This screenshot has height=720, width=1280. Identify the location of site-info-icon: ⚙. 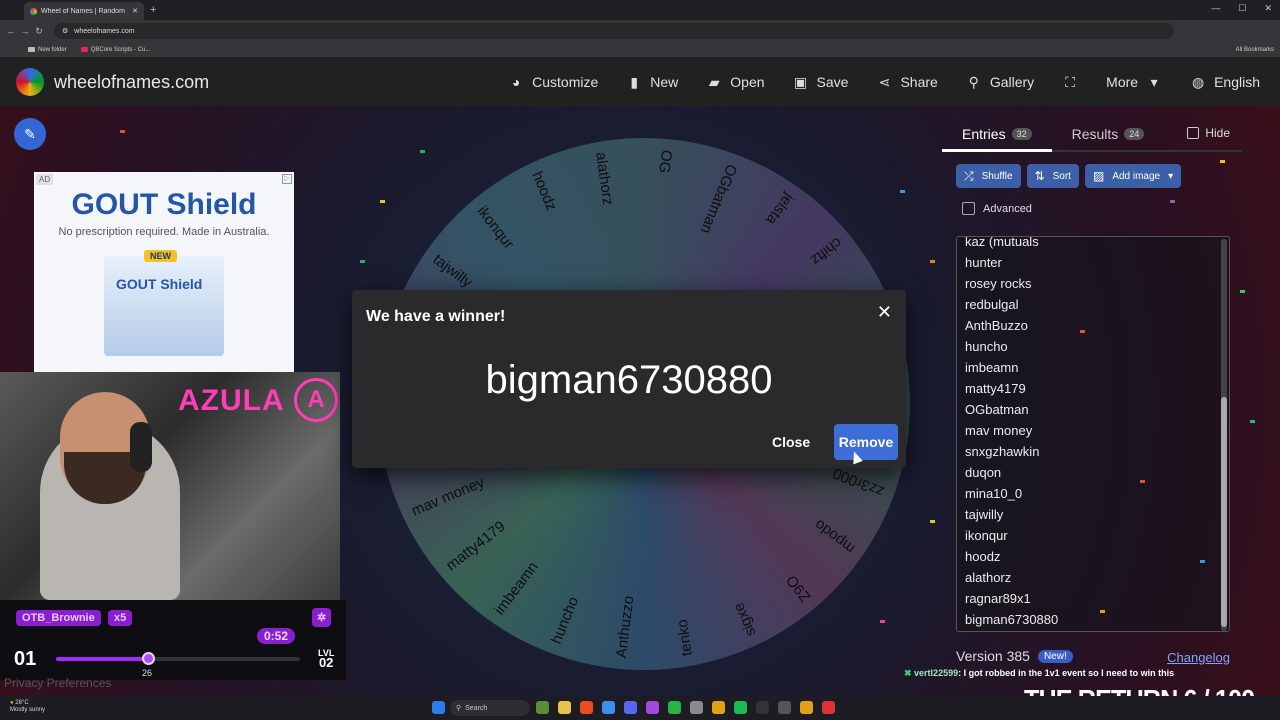
(65, 31).